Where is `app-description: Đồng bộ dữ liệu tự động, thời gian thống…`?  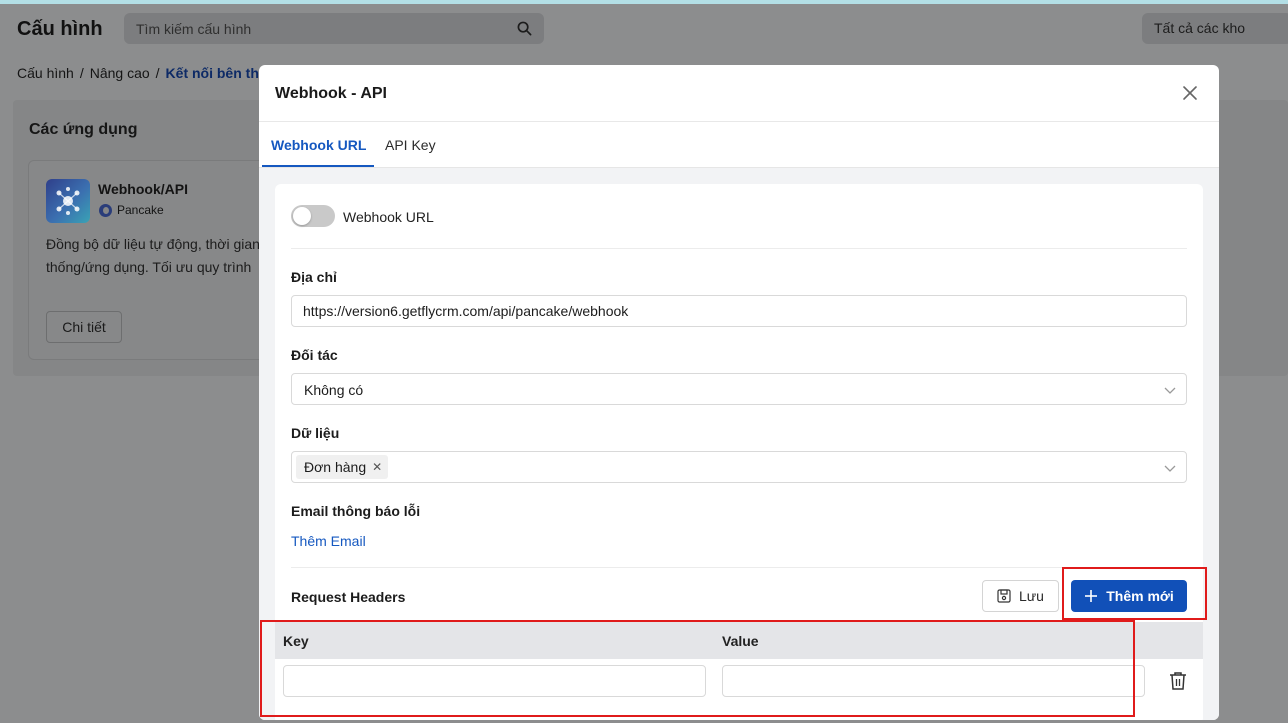 app-description: Đồng bộ dữ liệu tự động, thời gian thống… is located at coordinates (166, 256).